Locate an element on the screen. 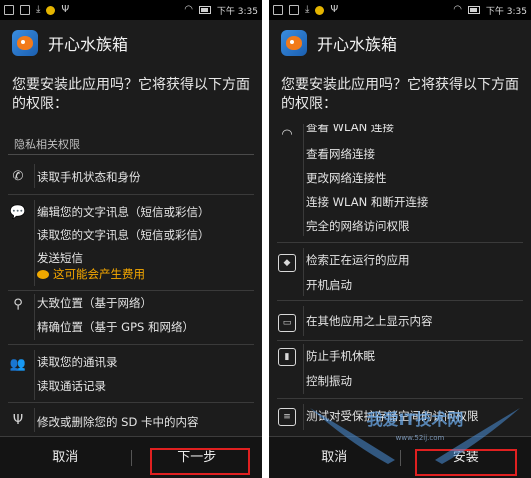 The image size is (531, 478). section-title: 隐私相关权限 is located at coordinates (47, 144).